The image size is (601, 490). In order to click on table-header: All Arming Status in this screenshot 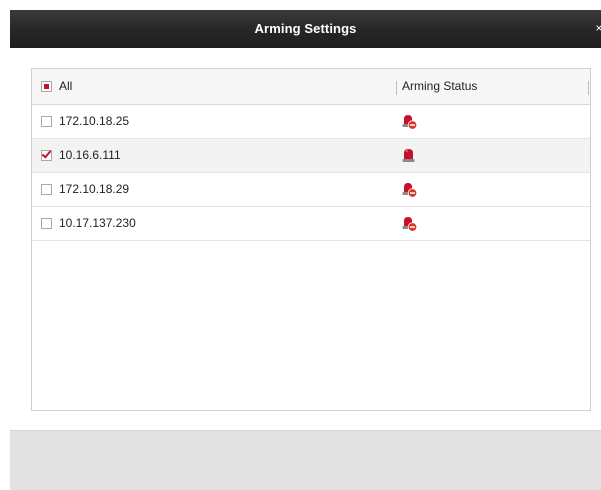, I will do `click(311, 87)`.